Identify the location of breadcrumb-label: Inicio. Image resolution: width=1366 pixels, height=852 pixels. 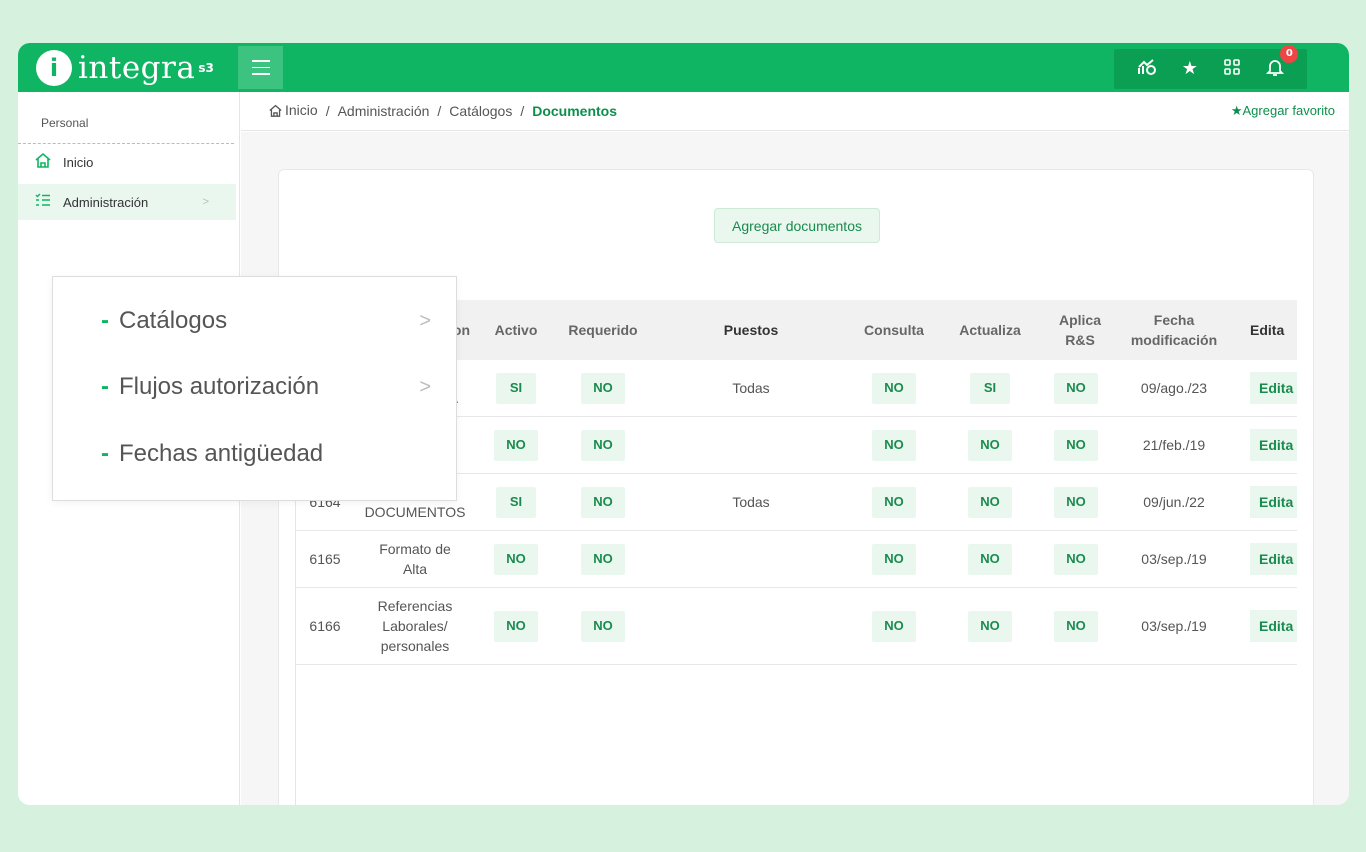
(301, 110).